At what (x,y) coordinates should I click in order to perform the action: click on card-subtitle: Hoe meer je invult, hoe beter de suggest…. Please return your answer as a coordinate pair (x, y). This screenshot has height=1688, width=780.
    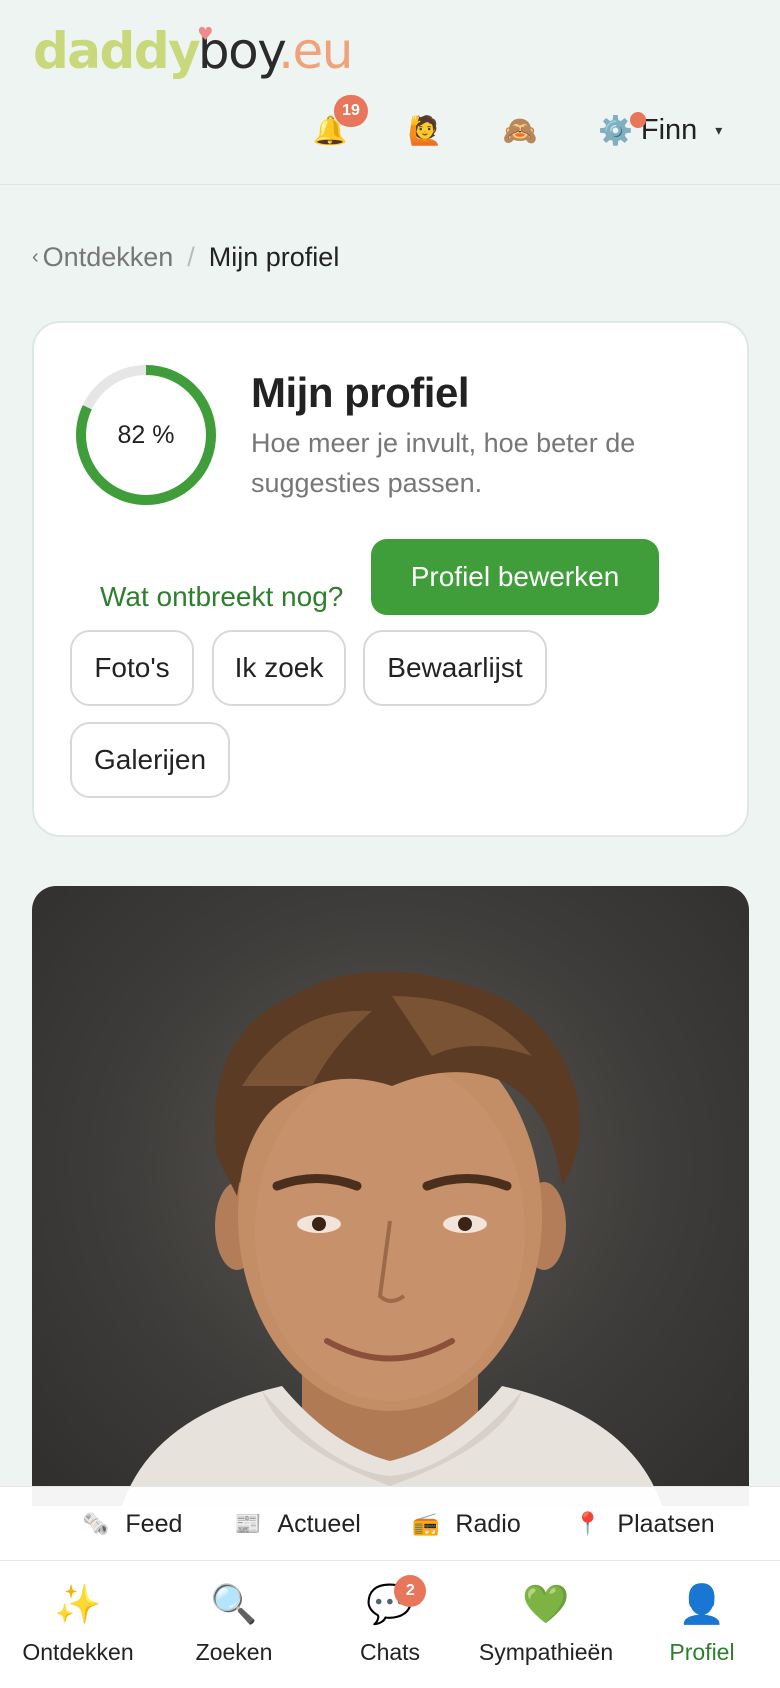
    Looking at the image, I should click on (443, 463).